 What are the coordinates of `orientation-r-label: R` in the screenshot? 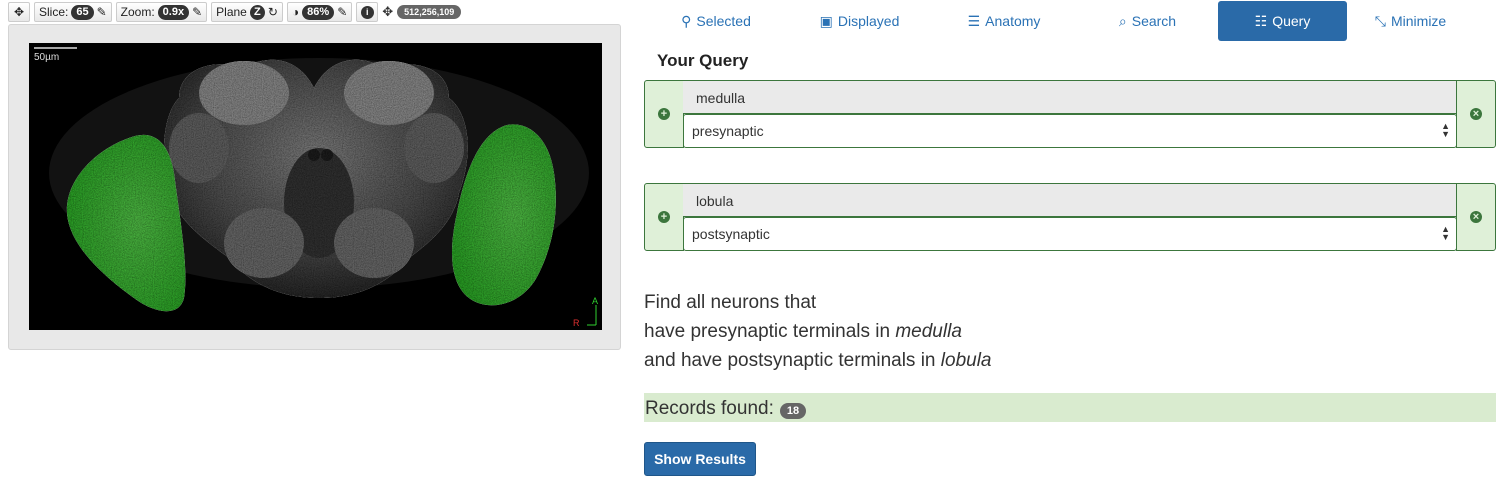 It's located at (576, 323).